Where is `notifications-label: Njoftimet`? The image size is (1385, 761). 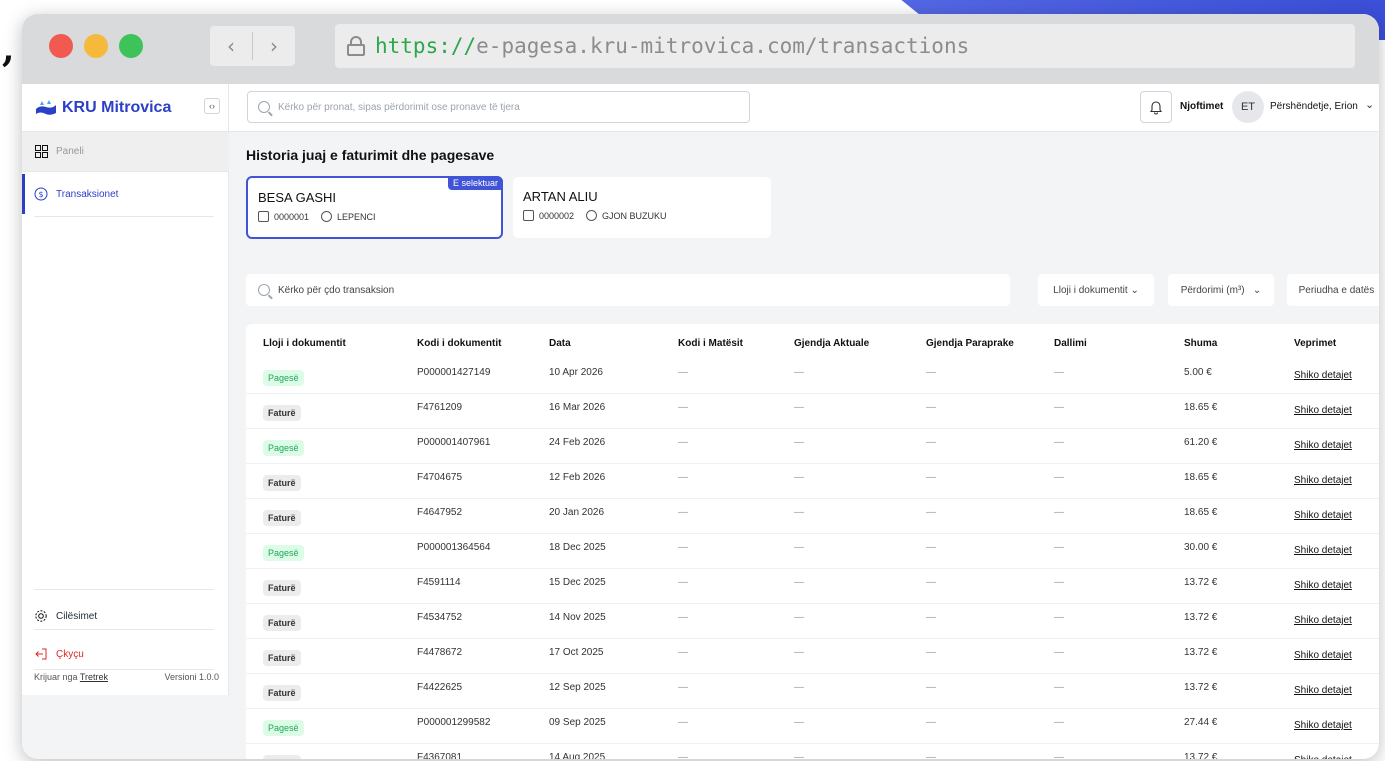
notifications-label: Njoftimet is located at coordinates (1201, 106).